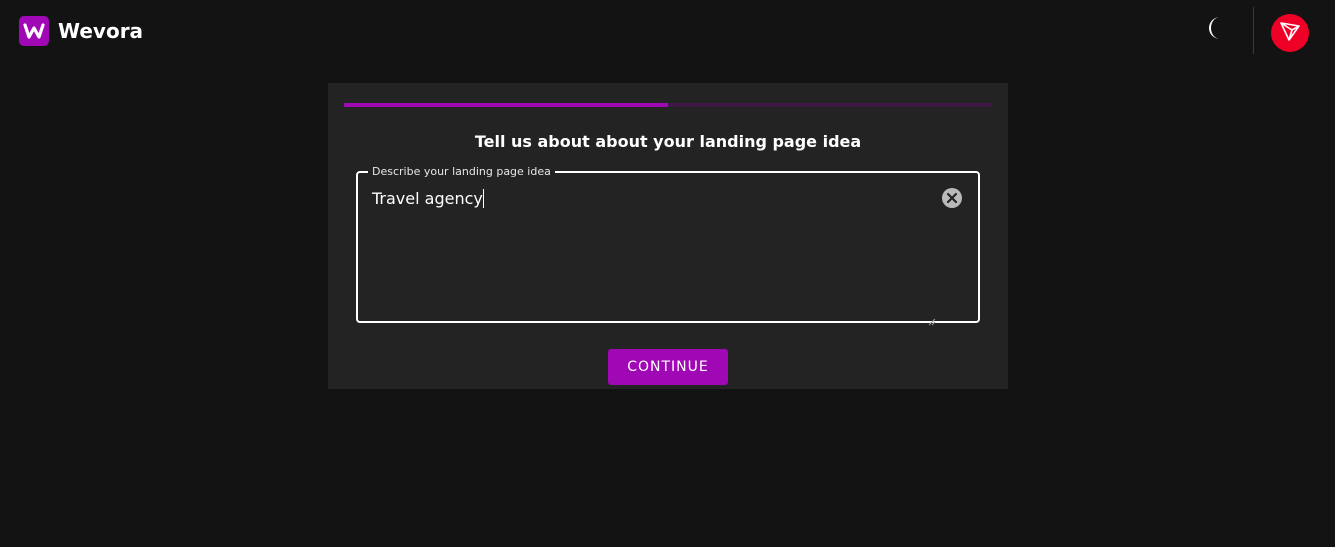  Describe the element at coordinates (100, 31) in the screenshot. I see `brand-name: Wevora` at that location.